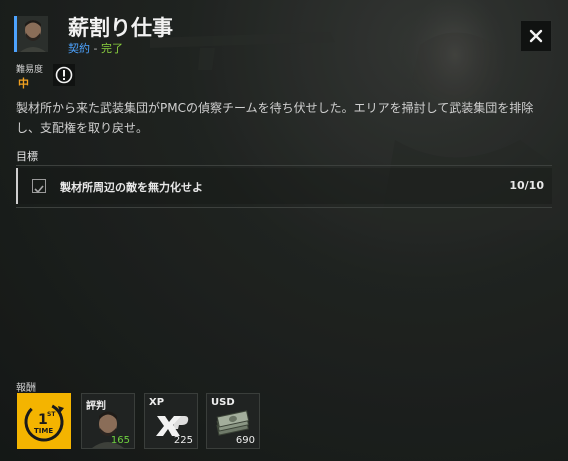 The height and width of the screenshot is (461, 568). Describe the element at coordinates (111, 48) in the screenshot. I see `mission-status: 完了` at that location.